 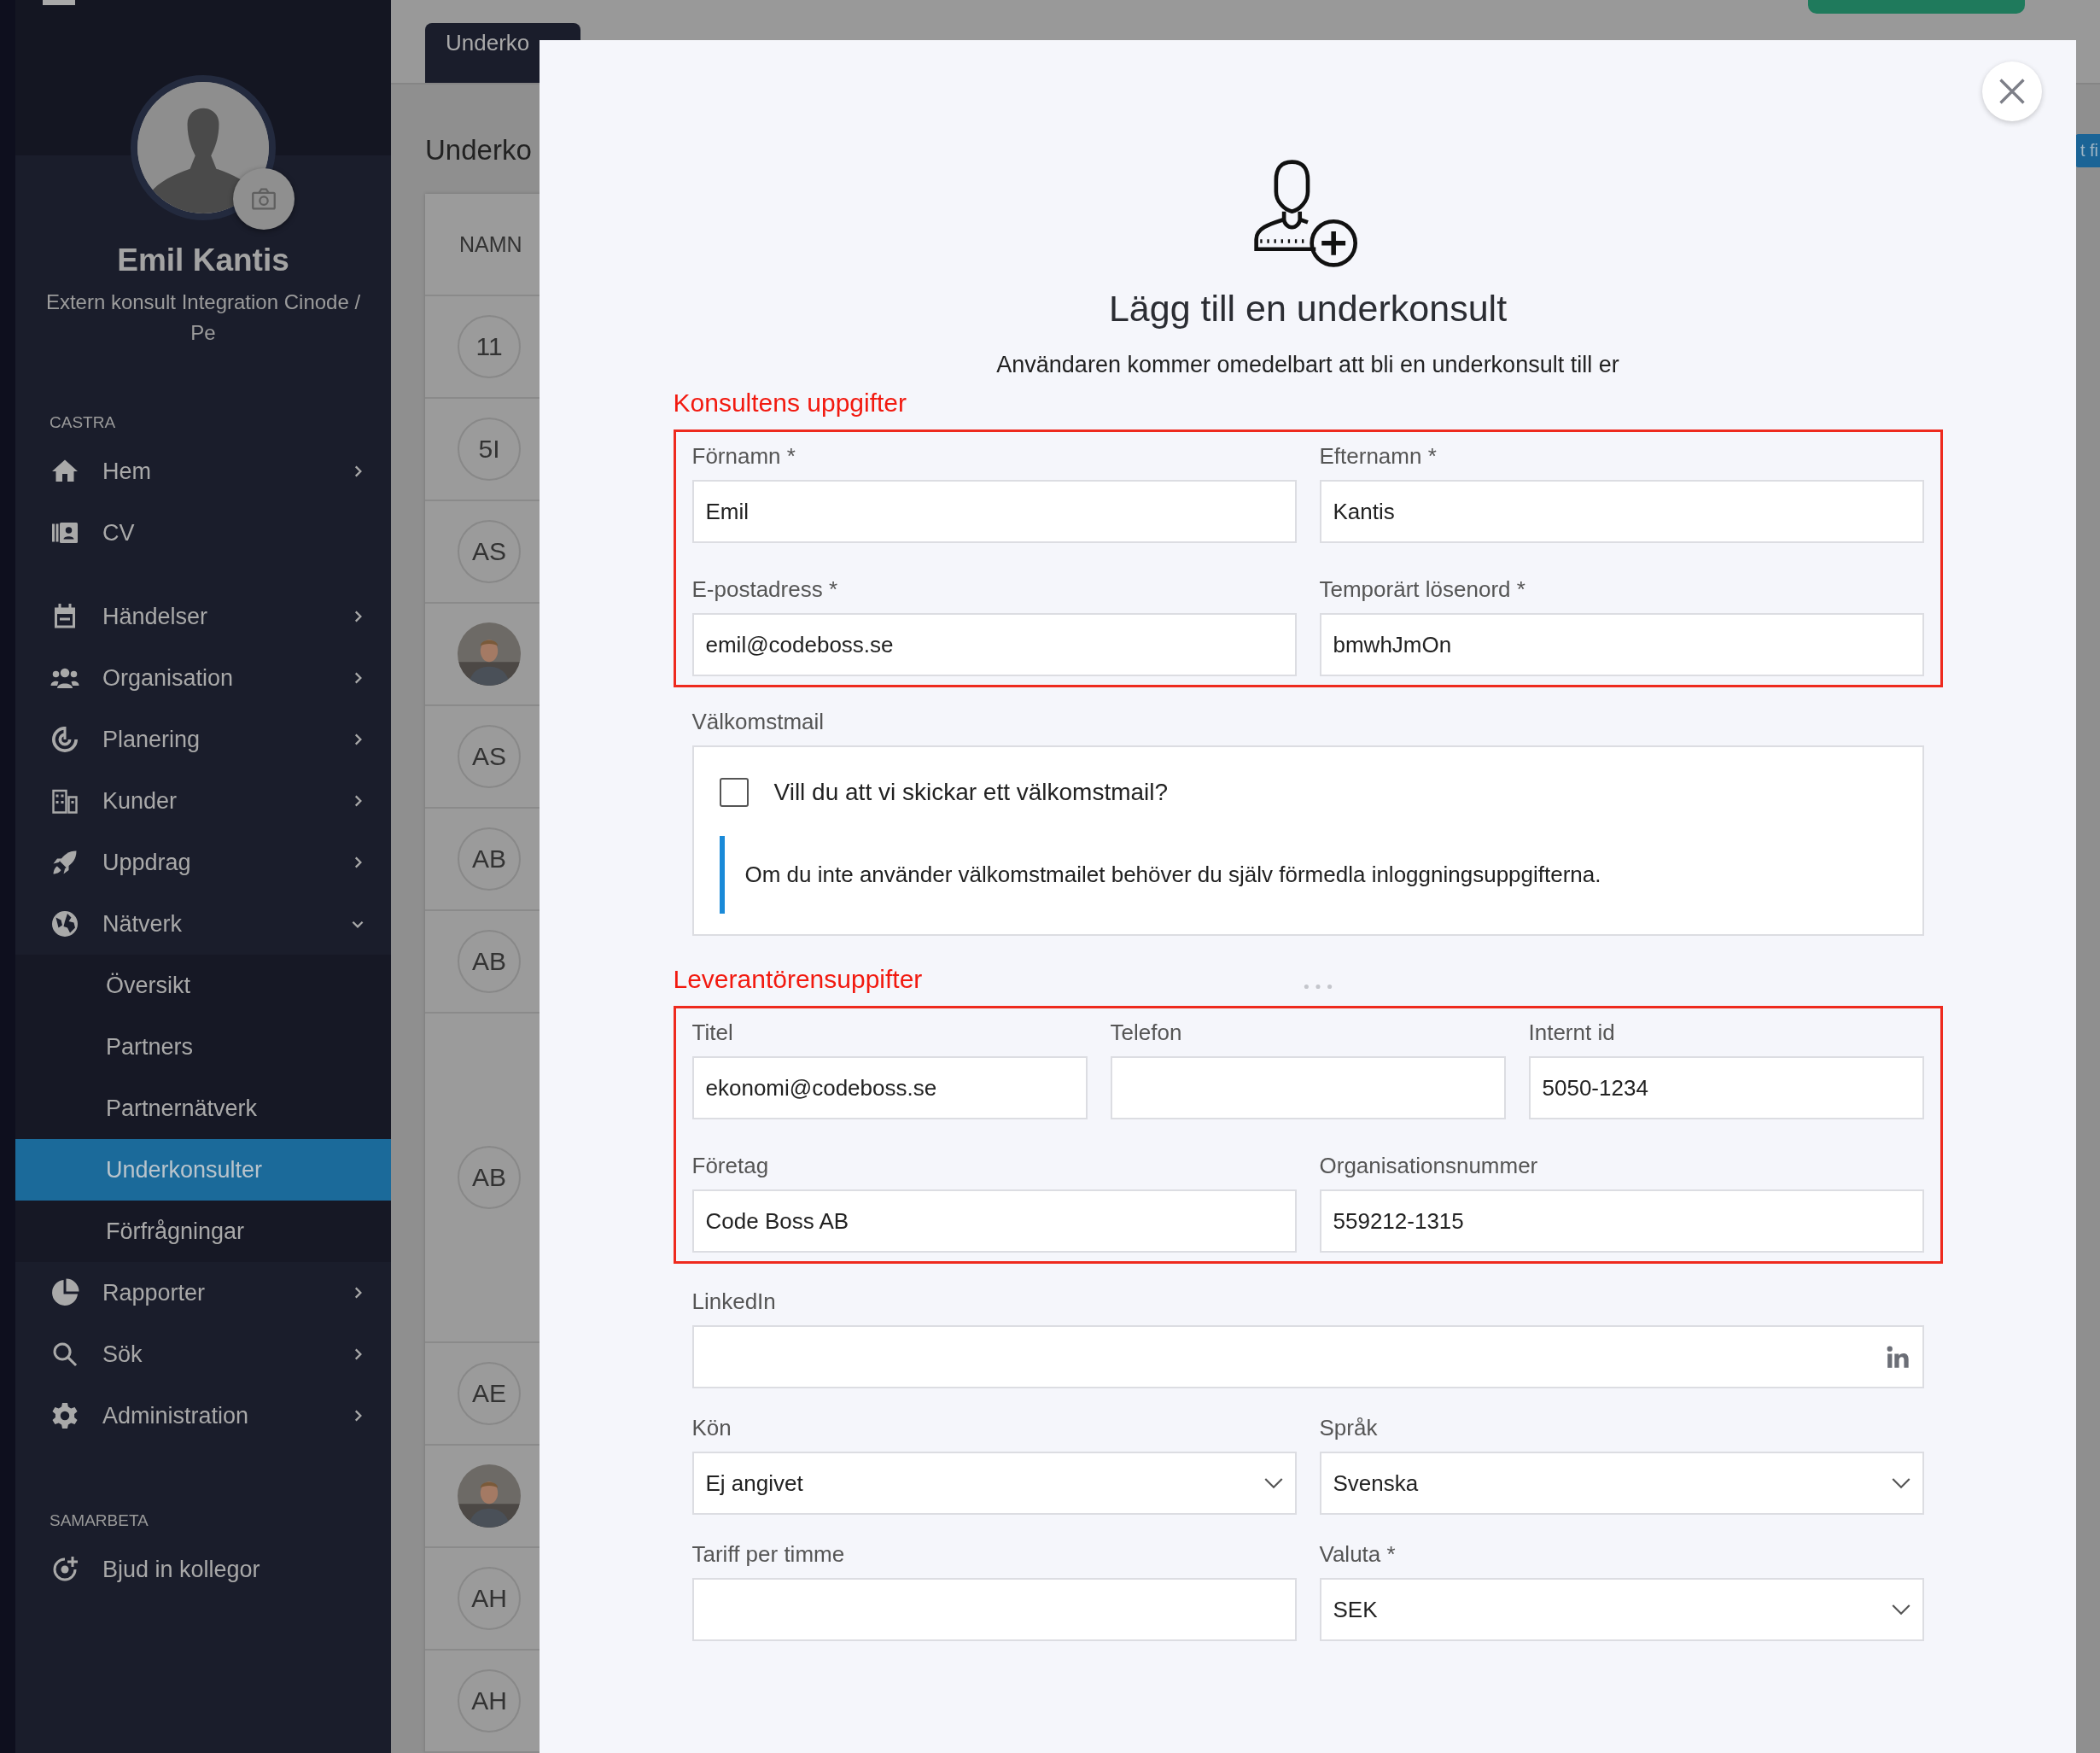 What do you see at coordinates (1622, 1610) in the screenshot?
I see `select-field: SEK` at bounding box center [1622, 1610].